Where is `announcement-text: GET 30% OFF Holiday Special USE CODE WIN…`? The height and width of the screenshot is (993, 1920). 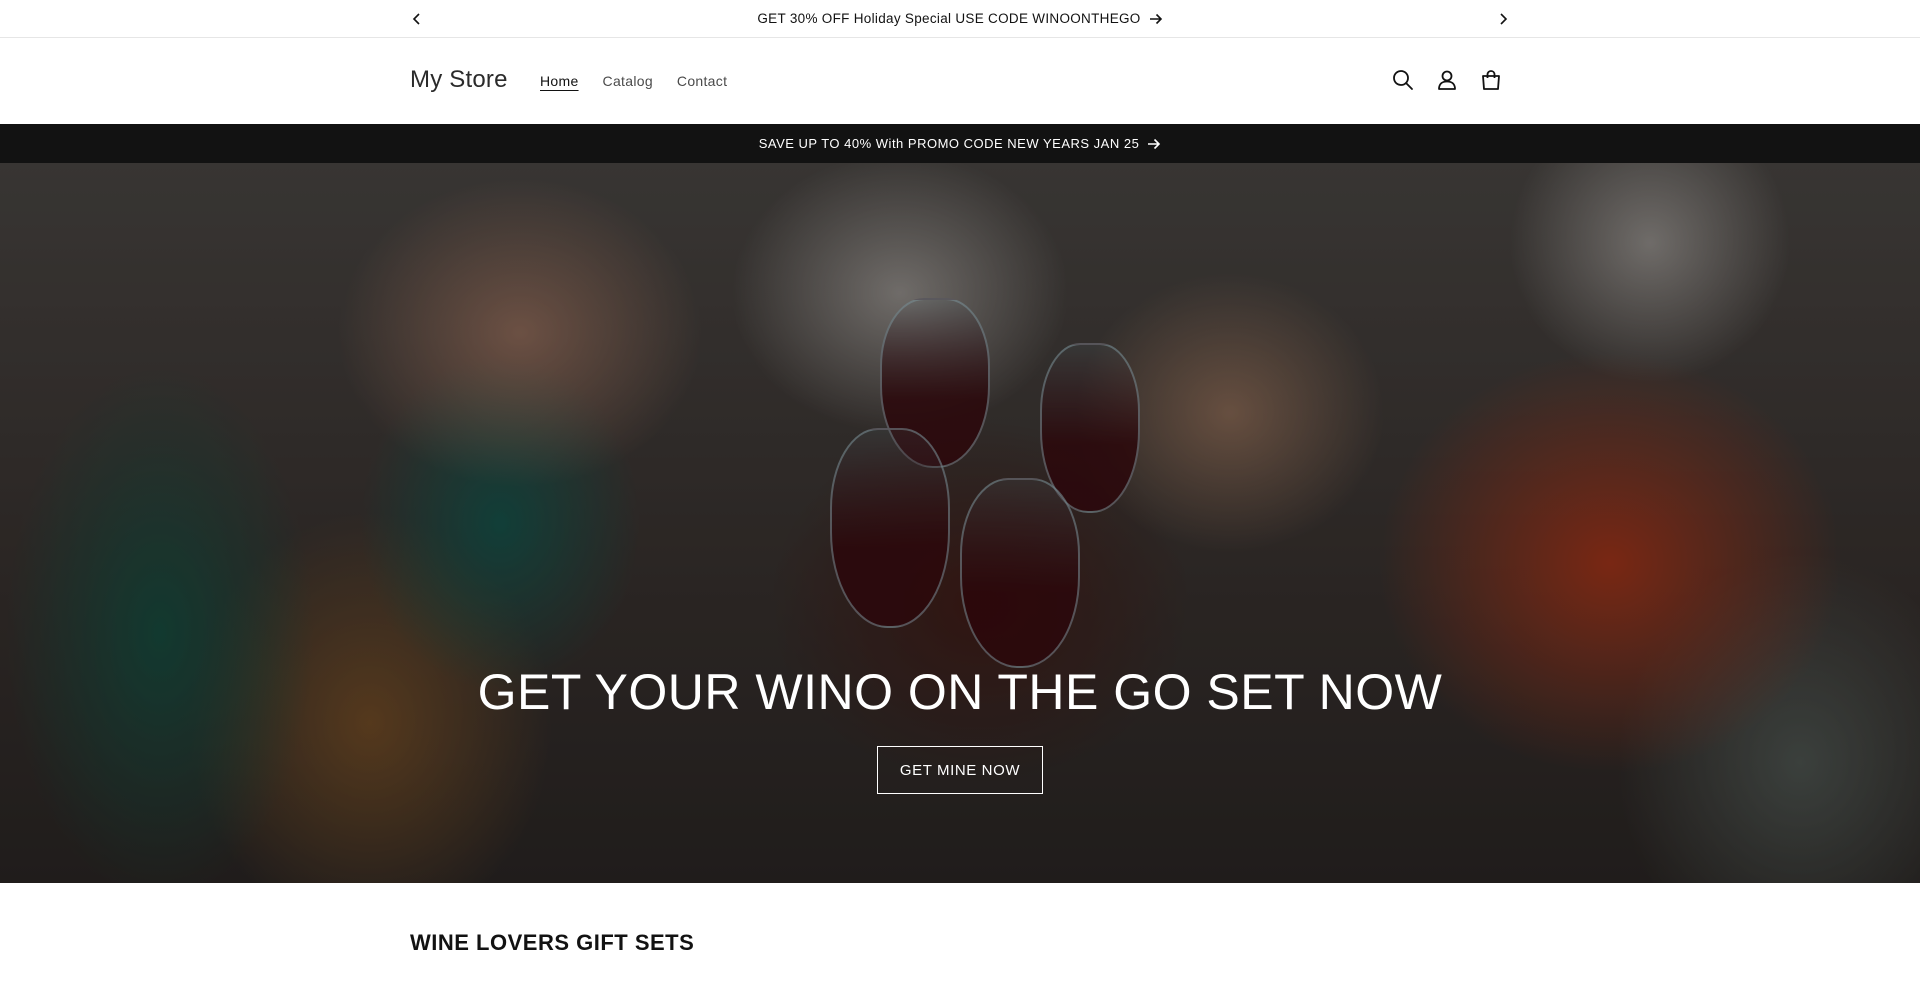
announcement-text: GET 30% OFF Holiday Special USE CODE WIN… is located at coordinates (949, 18).